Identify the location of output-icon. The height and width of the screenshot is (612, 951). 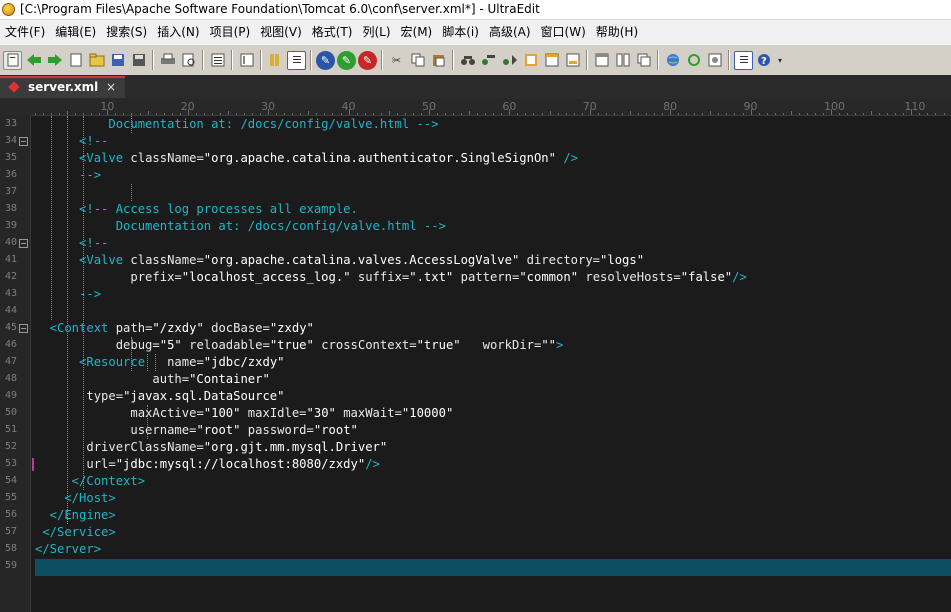
(572, 60).